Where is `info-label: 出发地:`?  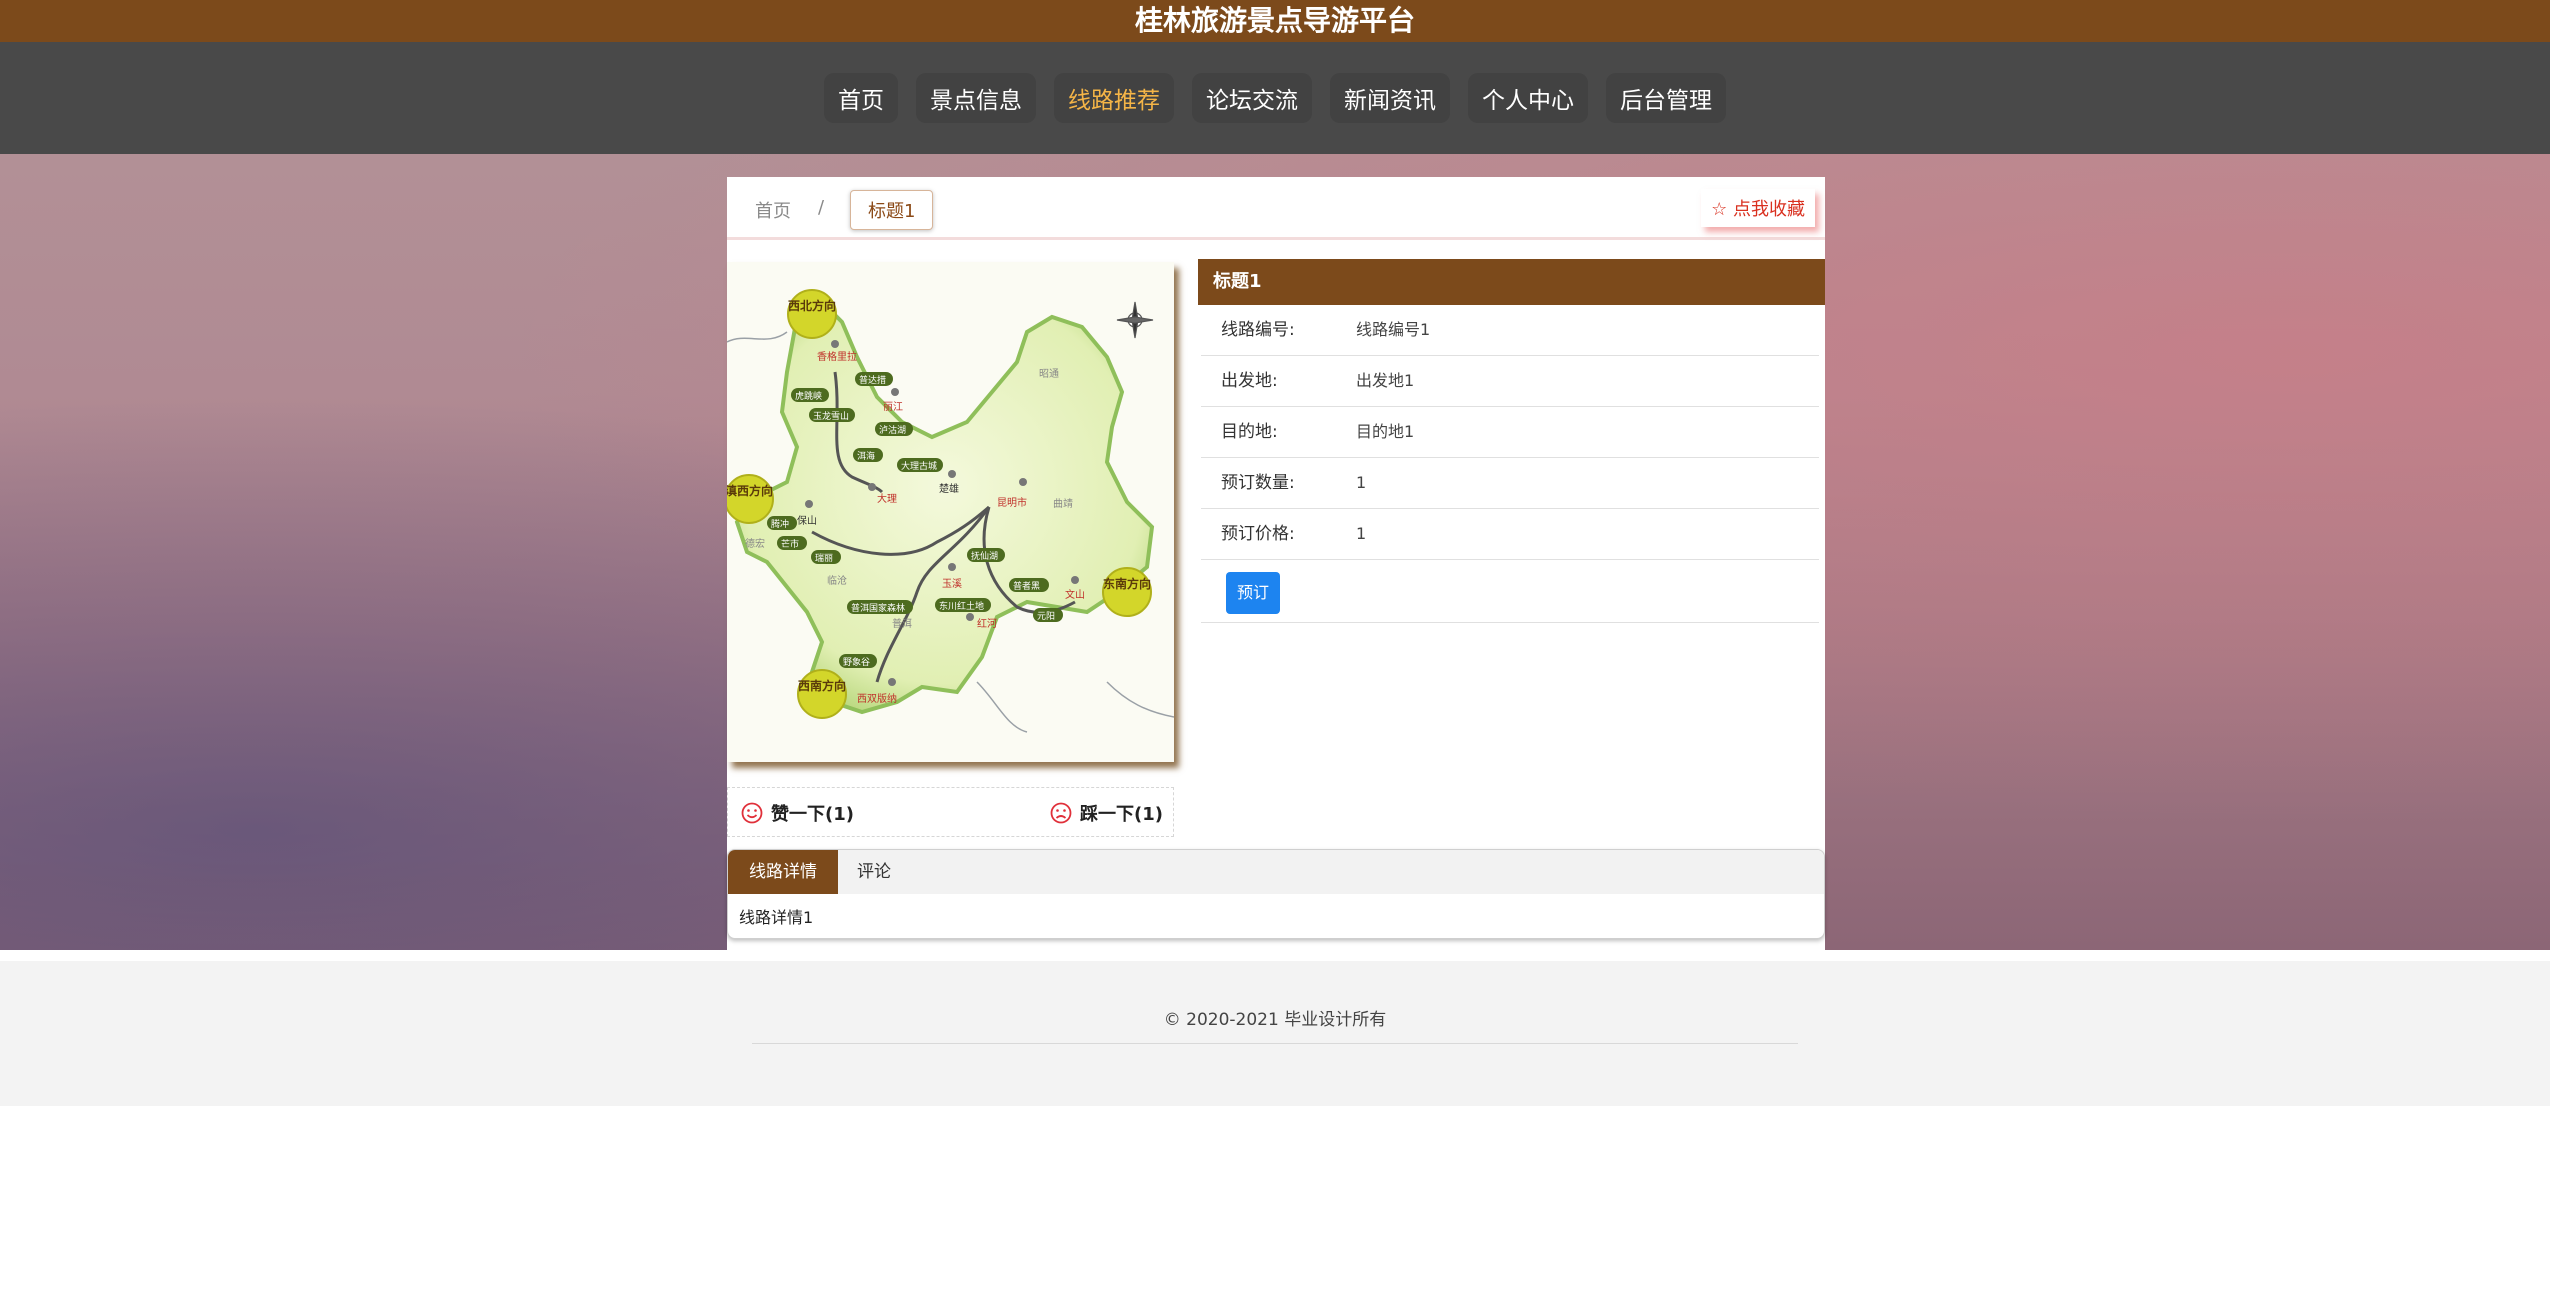
info-label: 出发地: is located at coordinates (1249, 381).